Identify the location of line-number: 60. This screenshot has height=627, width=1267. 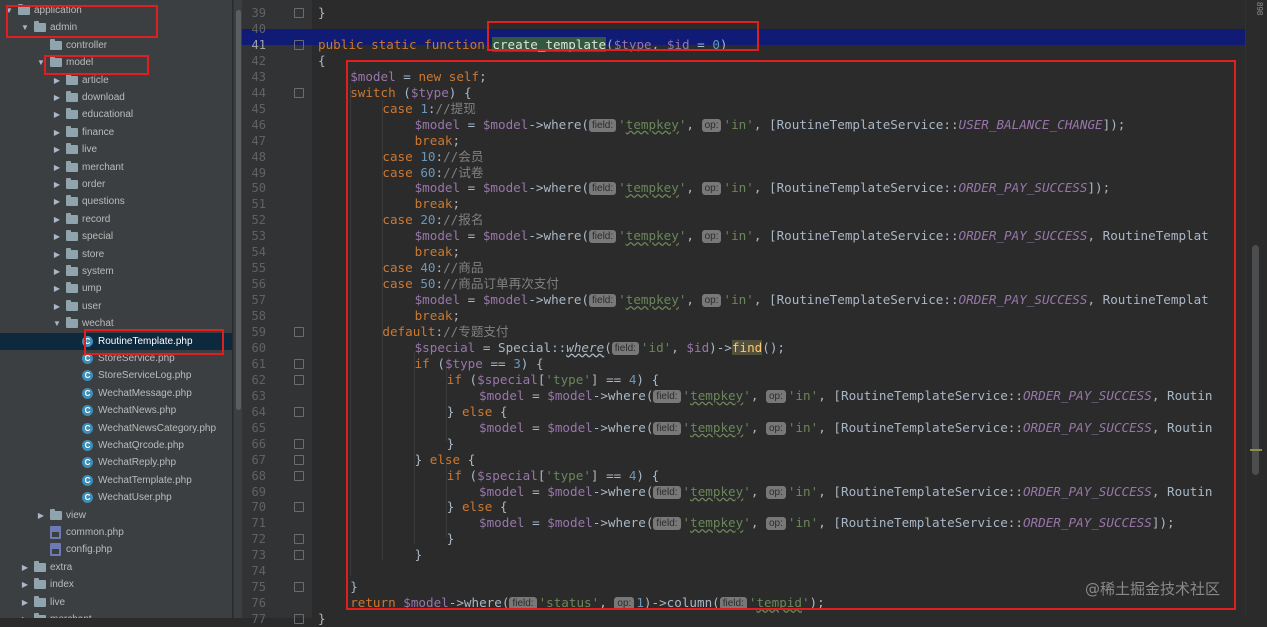
(254, 348).